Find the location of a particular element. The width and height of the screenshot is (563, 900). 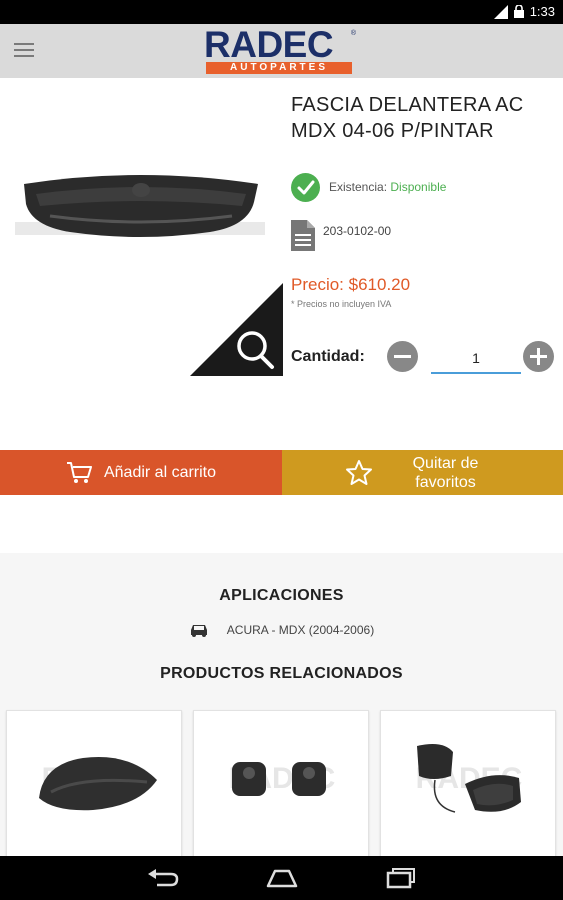

hood-product-card: RADEC is located at coordinates (94, 785).